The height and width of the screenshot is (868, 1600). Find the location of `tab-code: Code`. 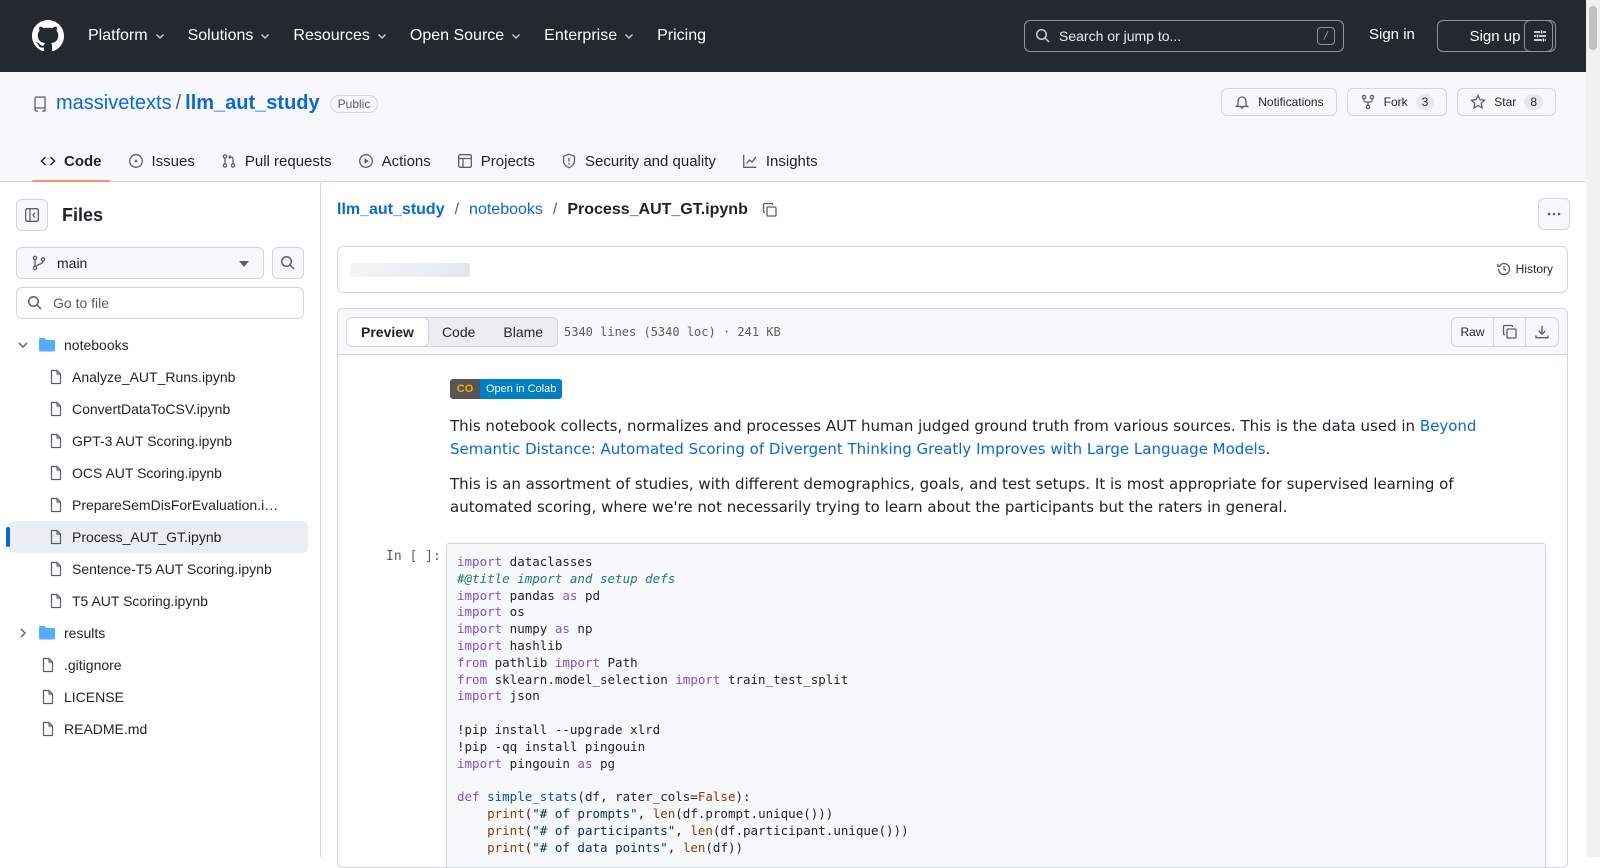

tab-code: Code is located at coordinates (71, 161).